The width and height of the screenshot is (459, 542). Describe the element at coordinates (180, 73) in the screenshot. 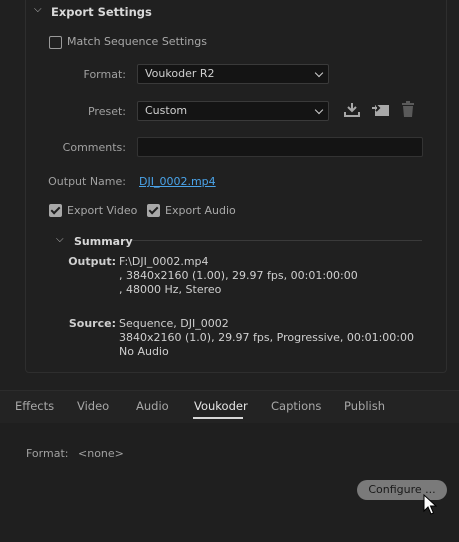

I see `format-select-value: Voukoder R2` at that location.